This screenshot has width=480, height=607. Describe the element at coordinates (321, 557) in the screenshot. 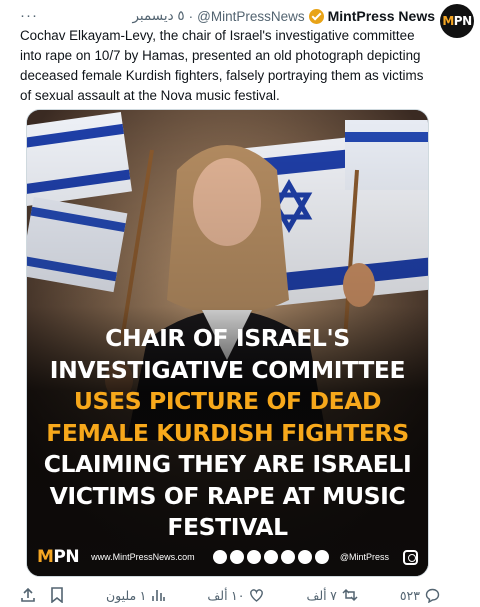

I see `twitter-icon` at that location.